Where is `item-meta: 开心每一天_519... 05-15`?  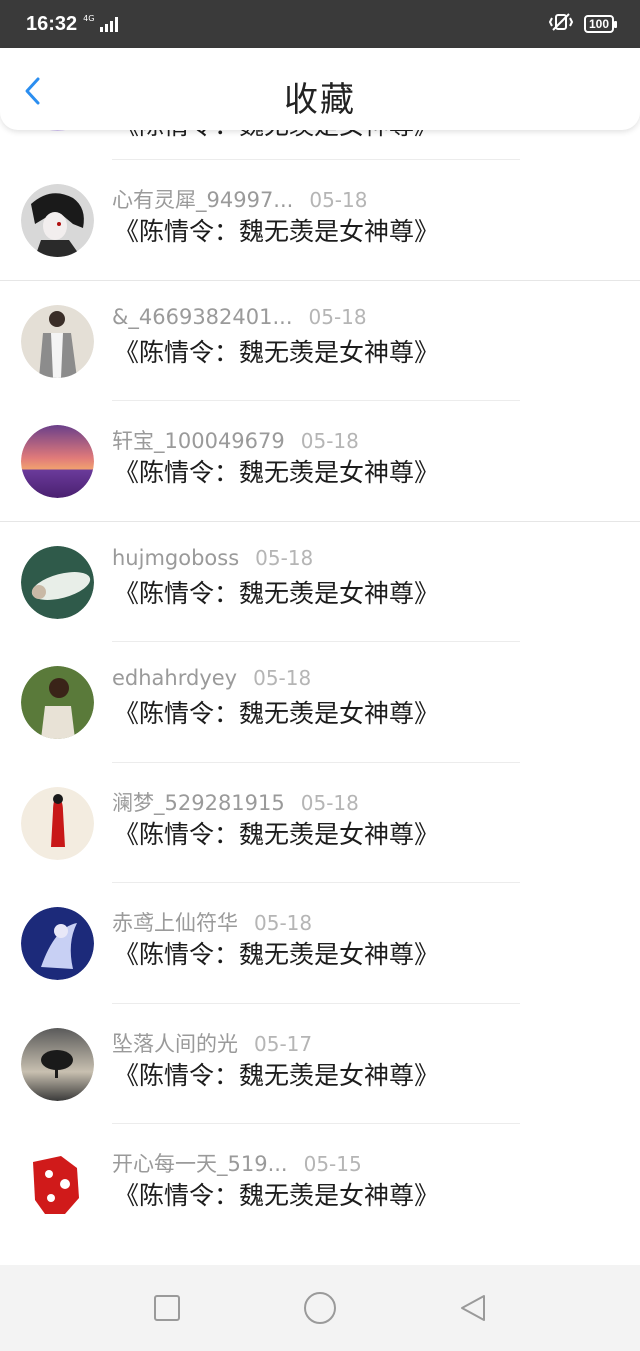 item-meta: 开心每一天_519... 05-15 is located at coordinates (237, 1163).